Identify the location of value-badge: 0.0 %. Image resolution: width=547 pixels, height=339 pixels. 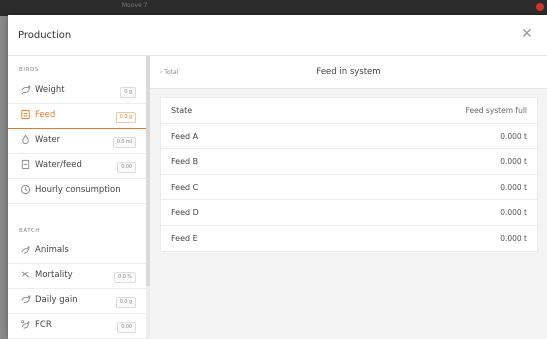
(125, 277).